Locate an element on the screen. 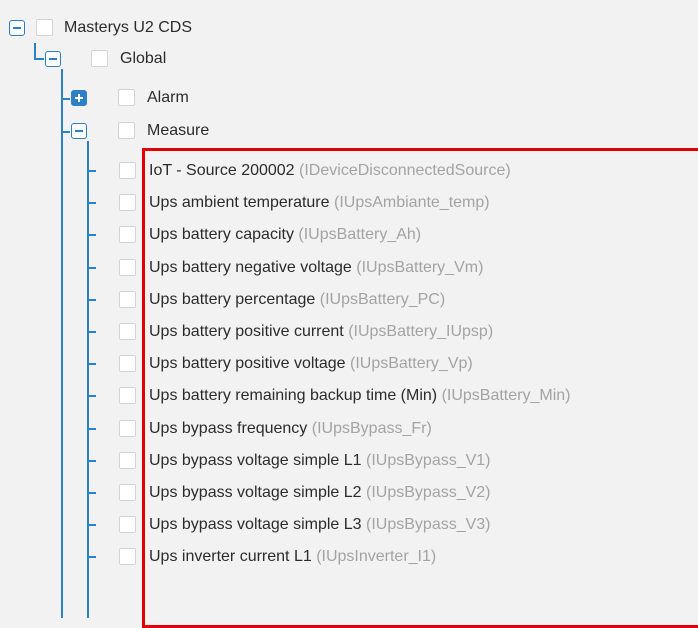 The image size is (698, 628). node-label: Alarm is located at coordinates (168, 98).